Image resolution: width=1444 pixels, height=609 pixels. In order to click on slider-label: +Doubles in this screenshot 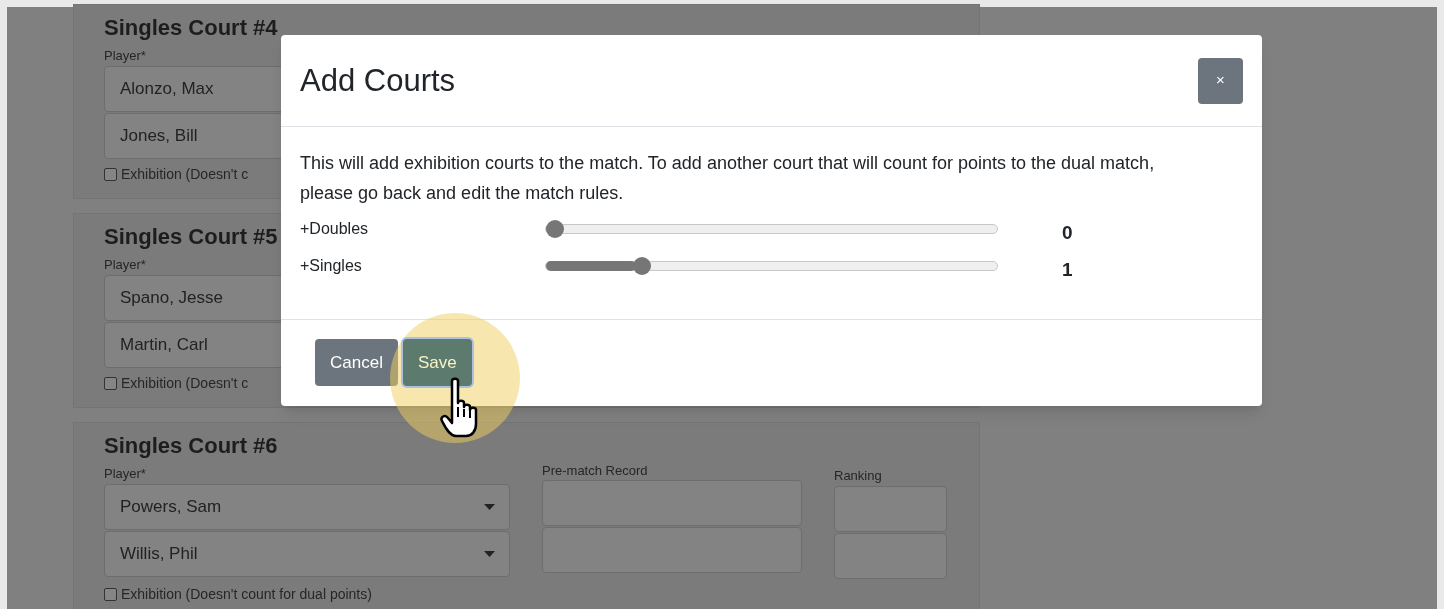, I will do `click(335, 228)`.